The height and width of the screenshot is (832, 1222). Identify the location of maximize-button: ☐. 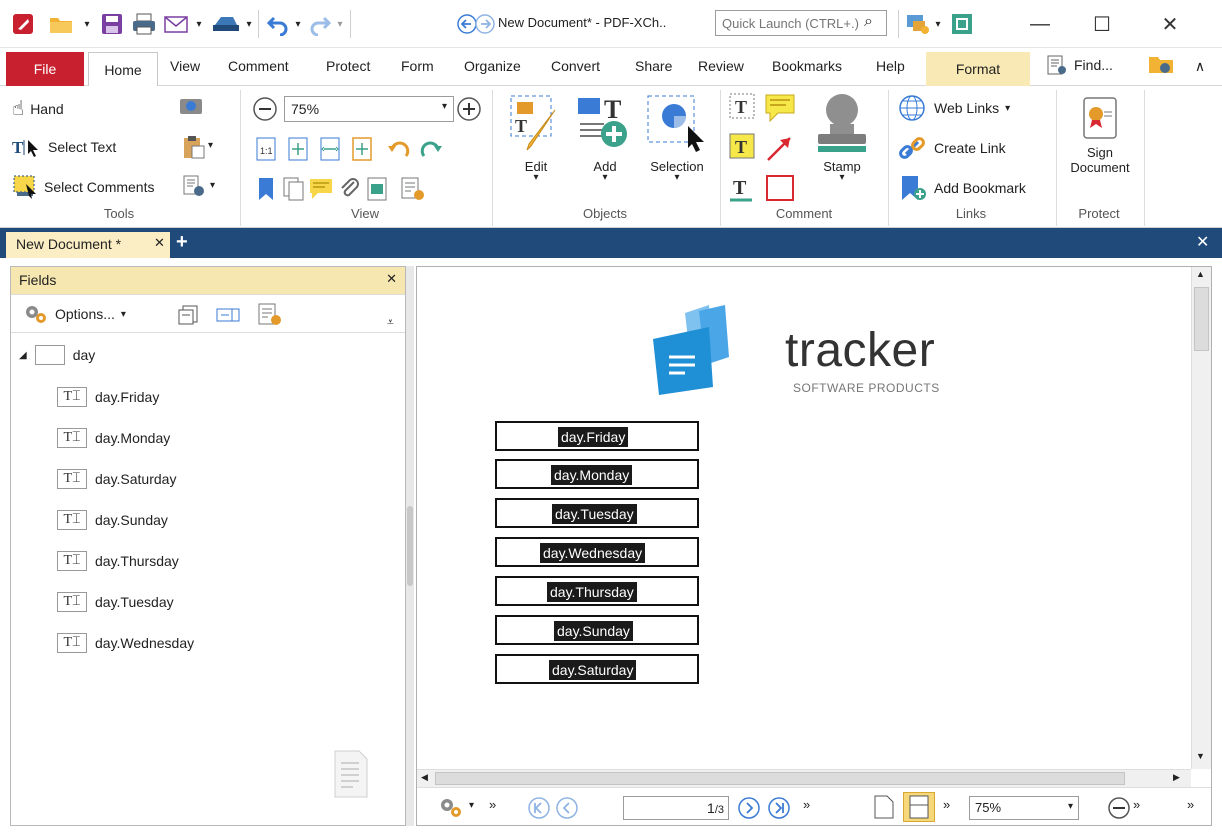
(1102, 24).